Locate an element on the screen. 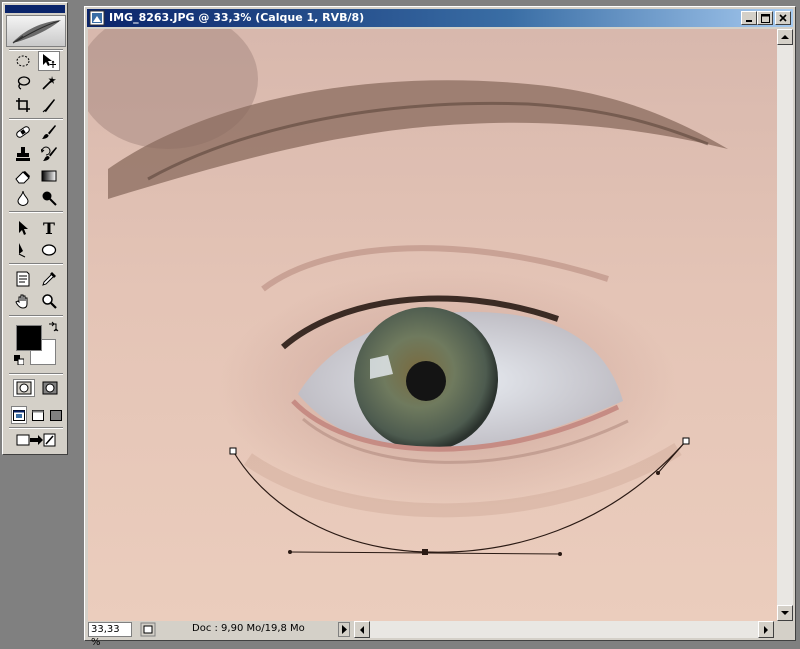  scroll-up-button is located at coordinates (785, 37).